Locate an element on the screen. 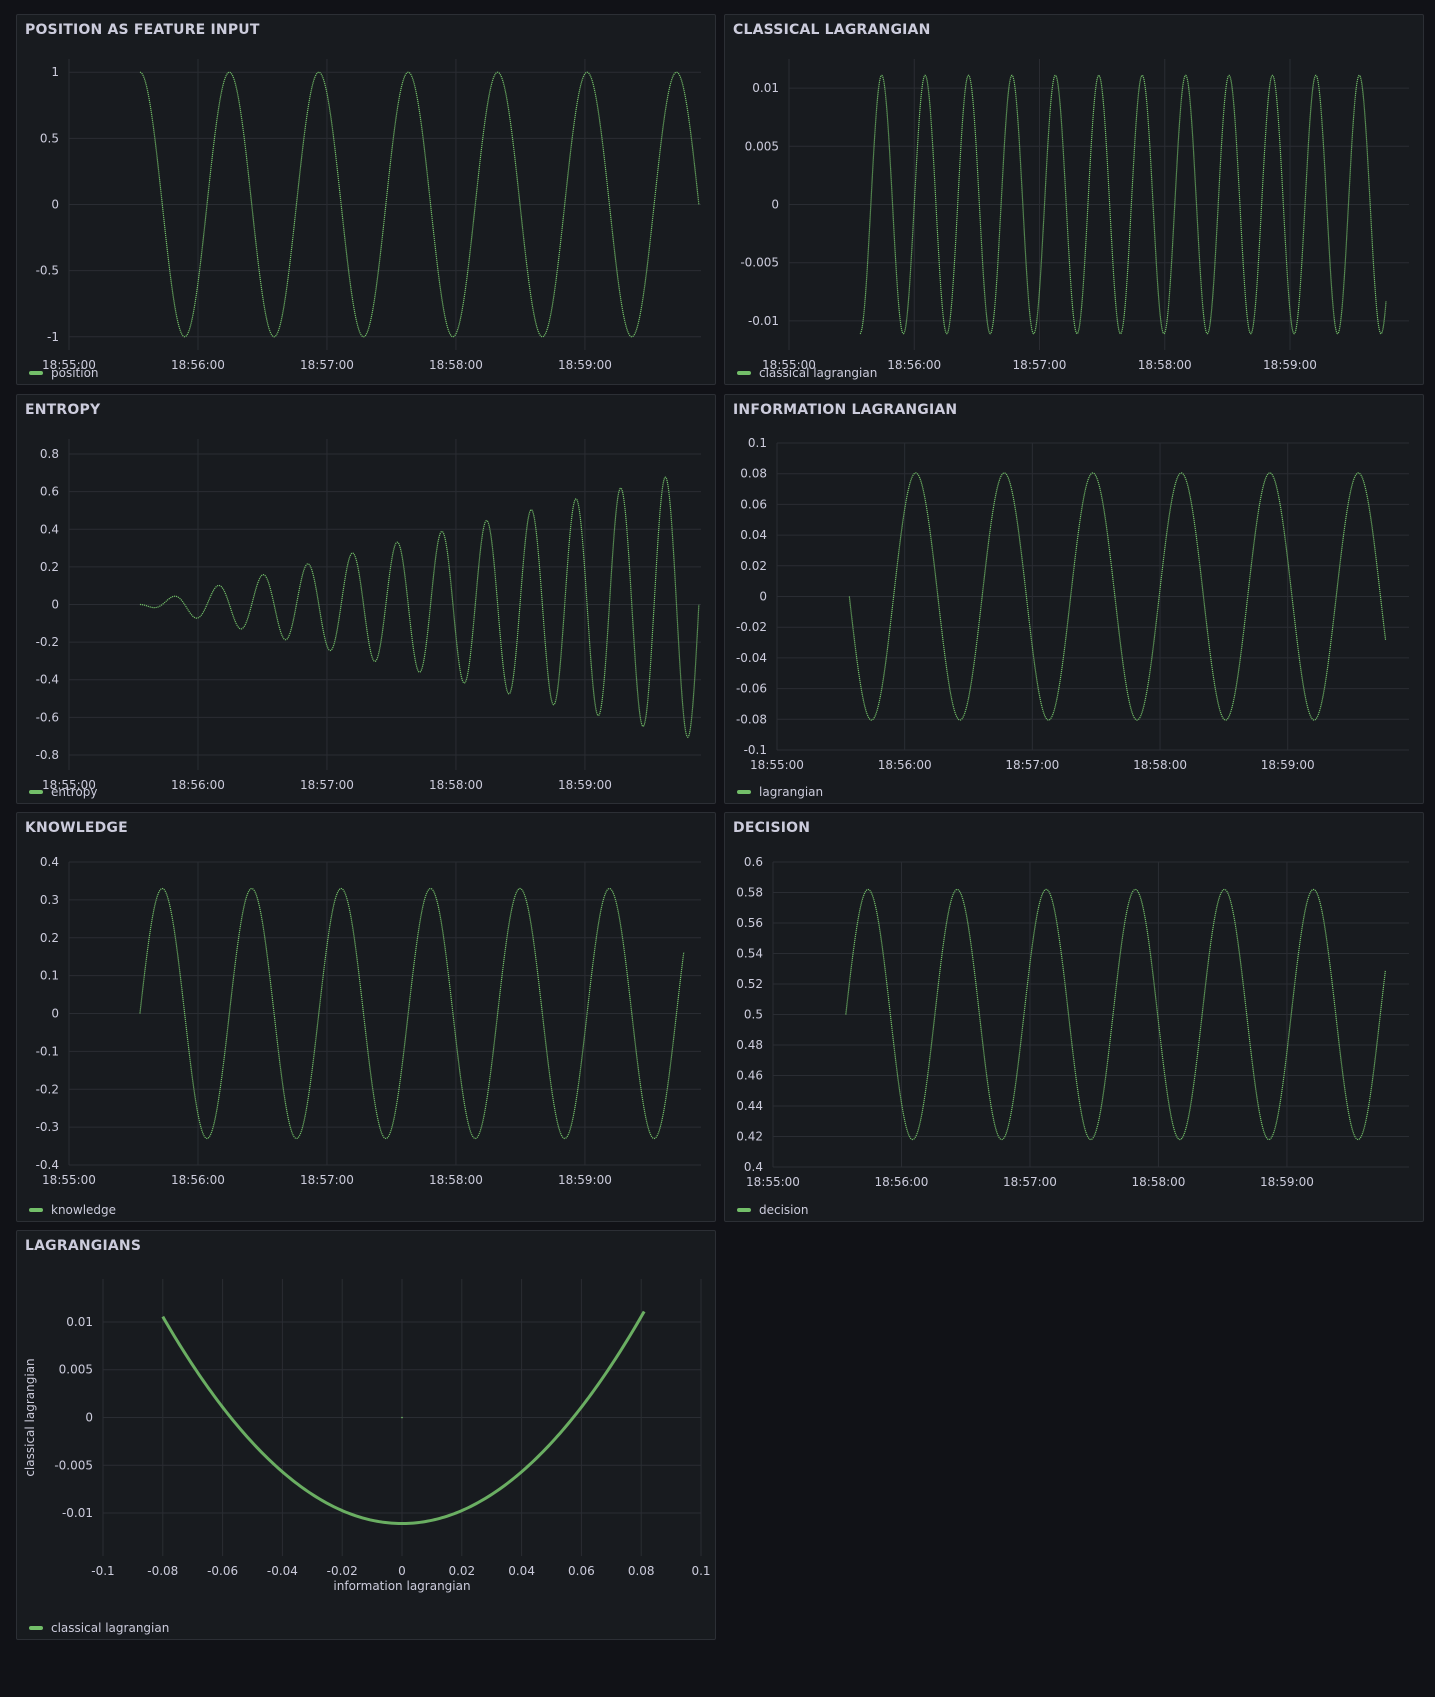 The height and width of the screenshot is (1697, 1435). legend-position: position is located at coordinates (64, 373).